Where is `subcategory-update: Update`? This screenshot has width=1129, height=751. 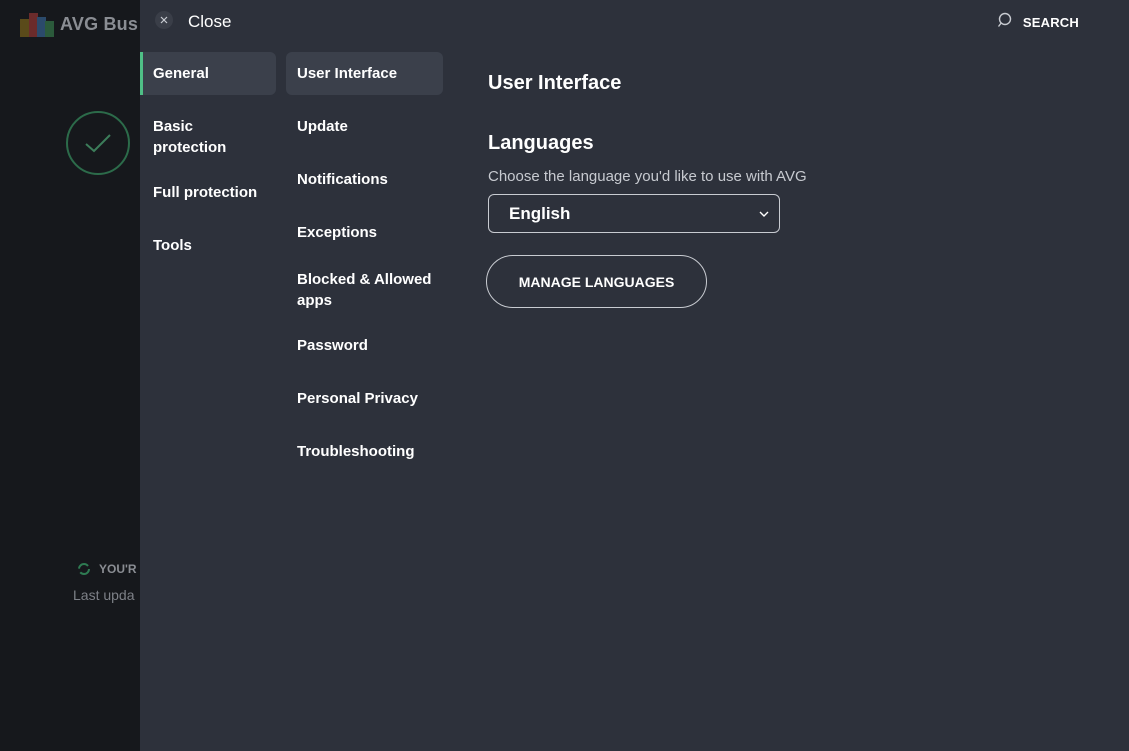
subcategory-update: Update is located at coordinates (364, 126).